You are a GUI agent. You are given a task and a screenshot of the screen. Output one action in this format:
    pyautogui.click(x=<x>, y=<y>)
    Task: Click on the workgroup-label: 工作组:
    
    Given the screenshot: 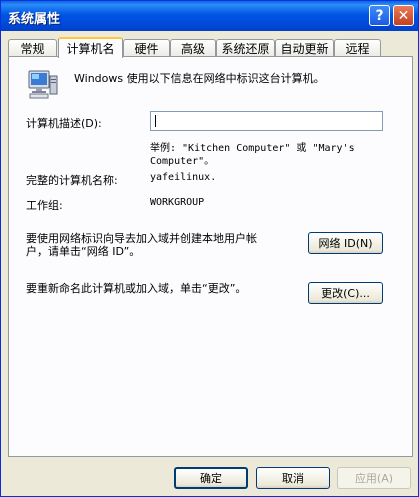 What is the action you would take?
    pyautogui.click(x=44, y=205)
    